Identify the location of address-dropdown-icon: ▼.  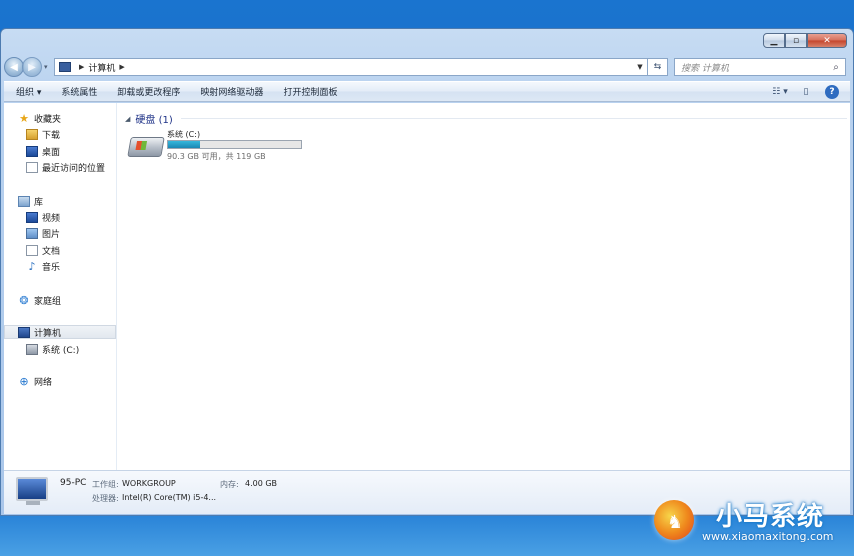
(640, 67).